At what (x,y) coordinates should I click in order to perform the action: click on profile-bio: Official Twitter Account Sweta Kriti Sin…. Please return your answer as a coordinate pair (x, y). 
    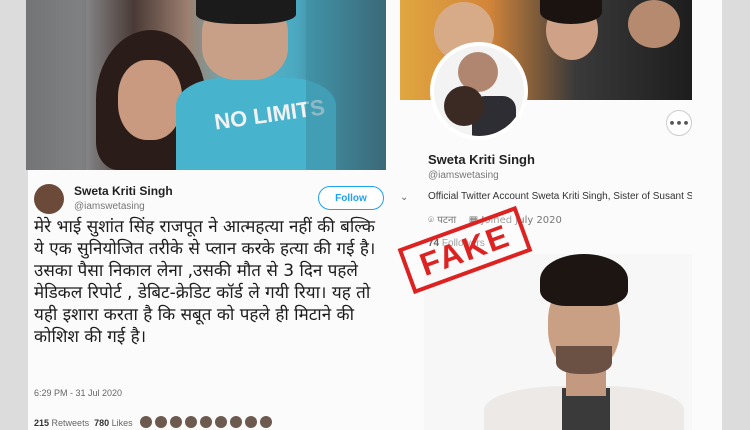
    Looking at the image, I should click on (560, 196).